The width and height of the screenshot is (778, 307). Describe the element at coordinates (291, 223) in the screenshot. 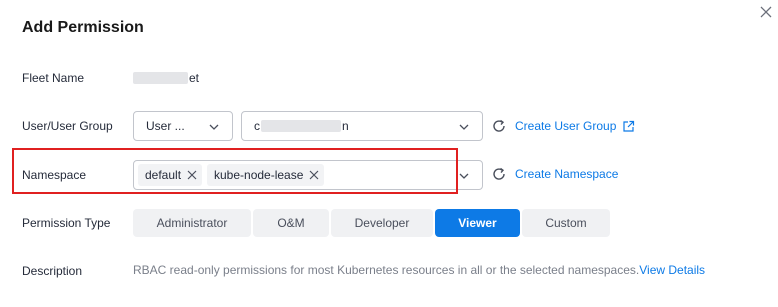

I see `permission-om-button: O&M` at that location.